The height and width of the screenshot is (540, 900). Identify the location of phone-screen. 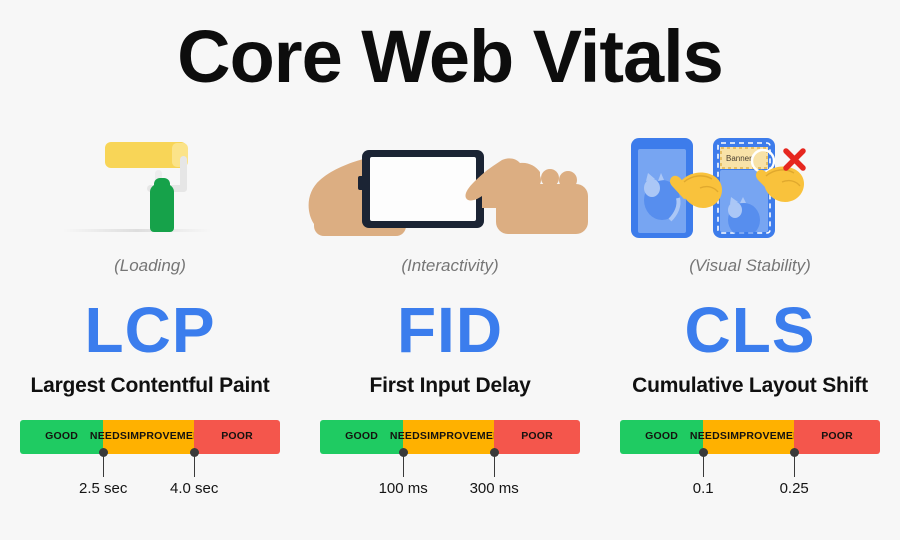
(423, 189).